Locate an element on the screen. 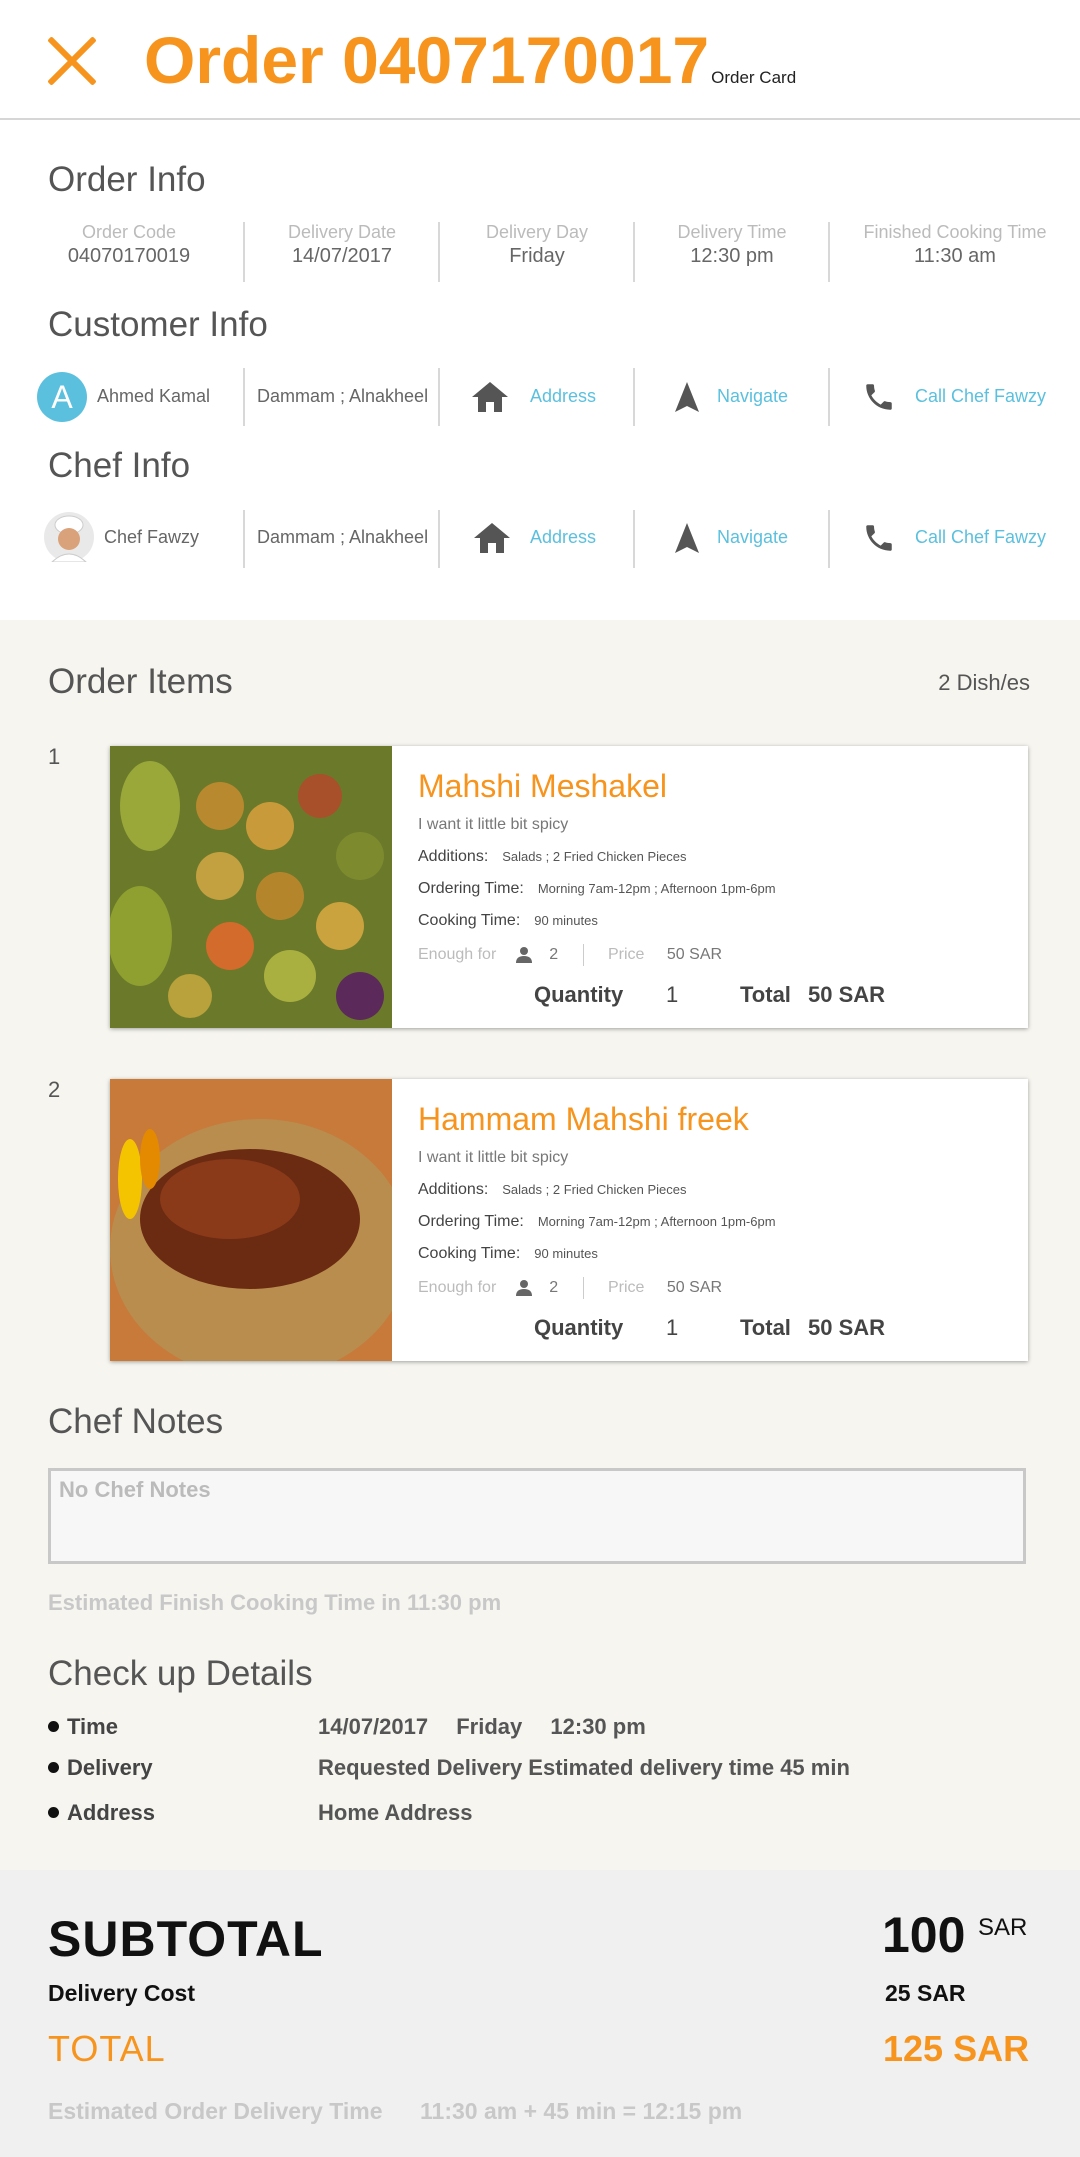  price-label: Price is located at coordinates (626, 955).